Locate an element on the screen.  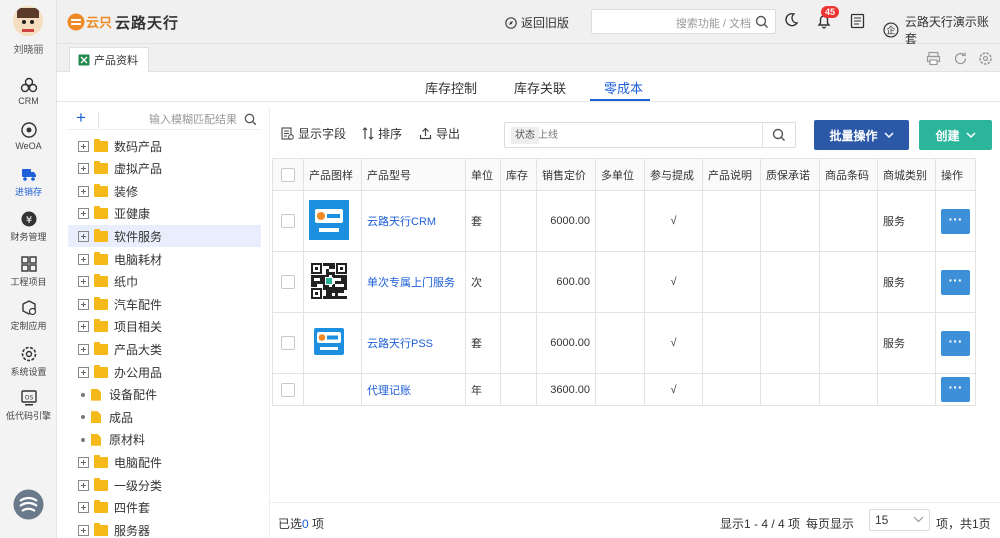
tree-item: 纸巾 is located at coordinates (164, 282).